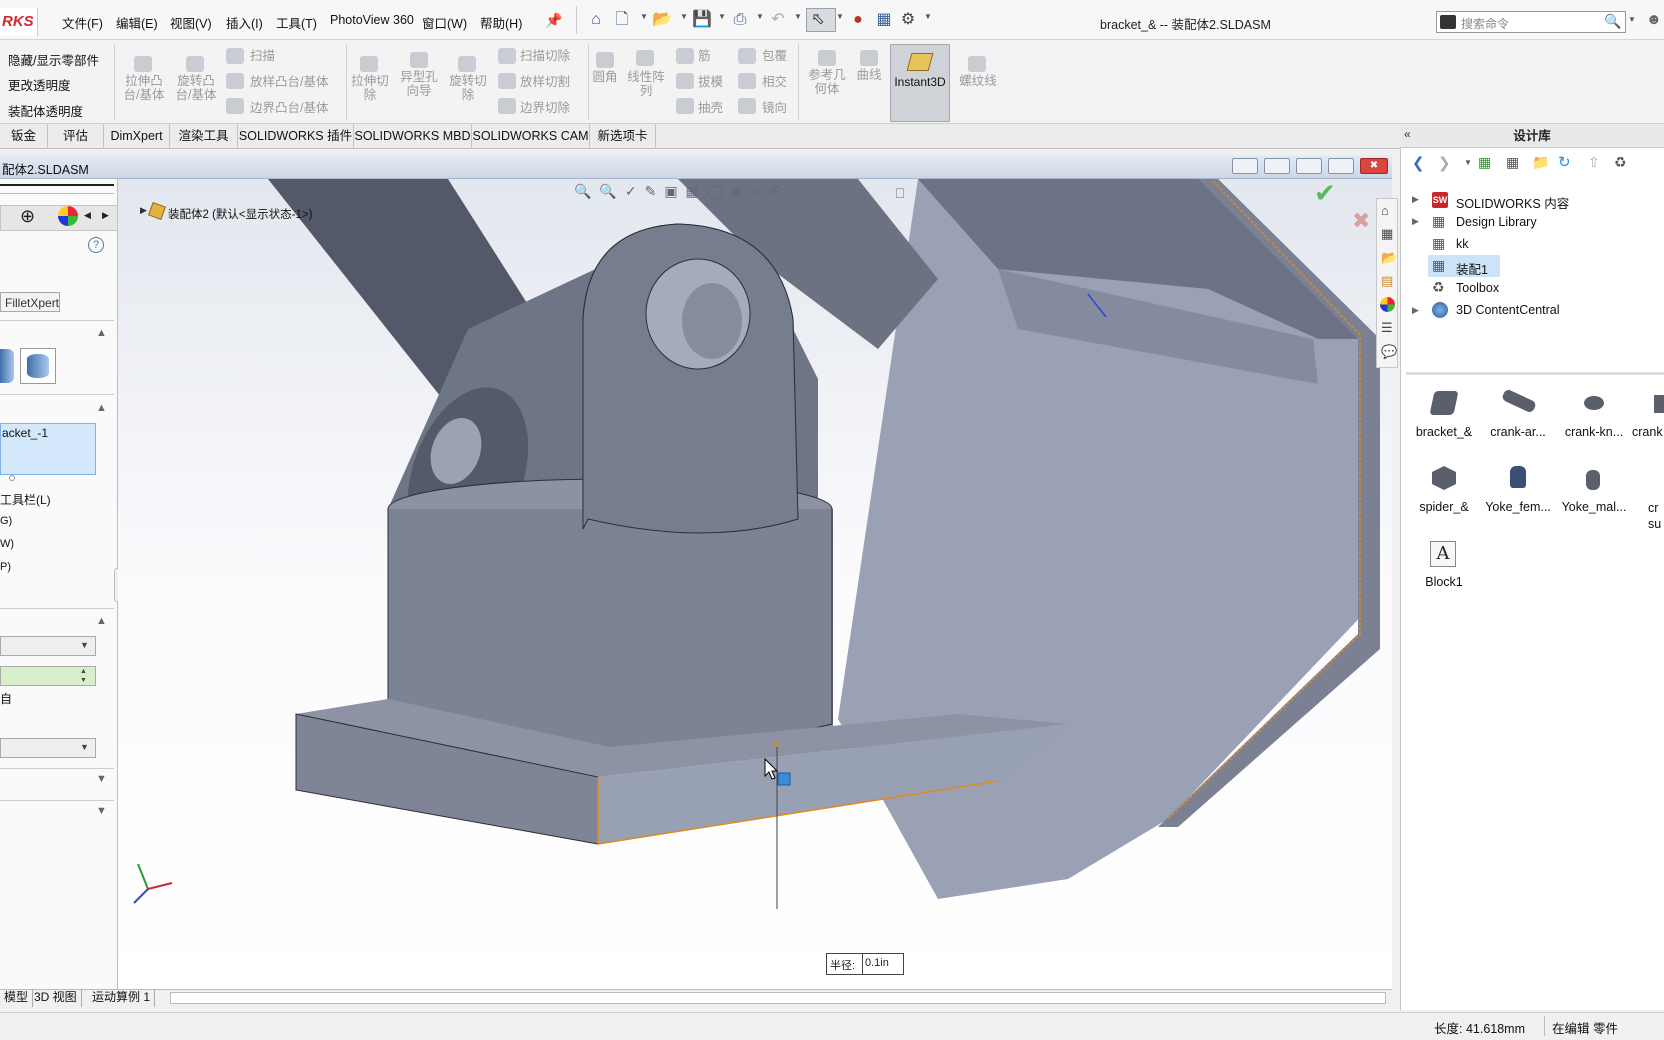 This screenshot has width=1664, height=1040. I want to click on selection-handle, so click(784, 779).